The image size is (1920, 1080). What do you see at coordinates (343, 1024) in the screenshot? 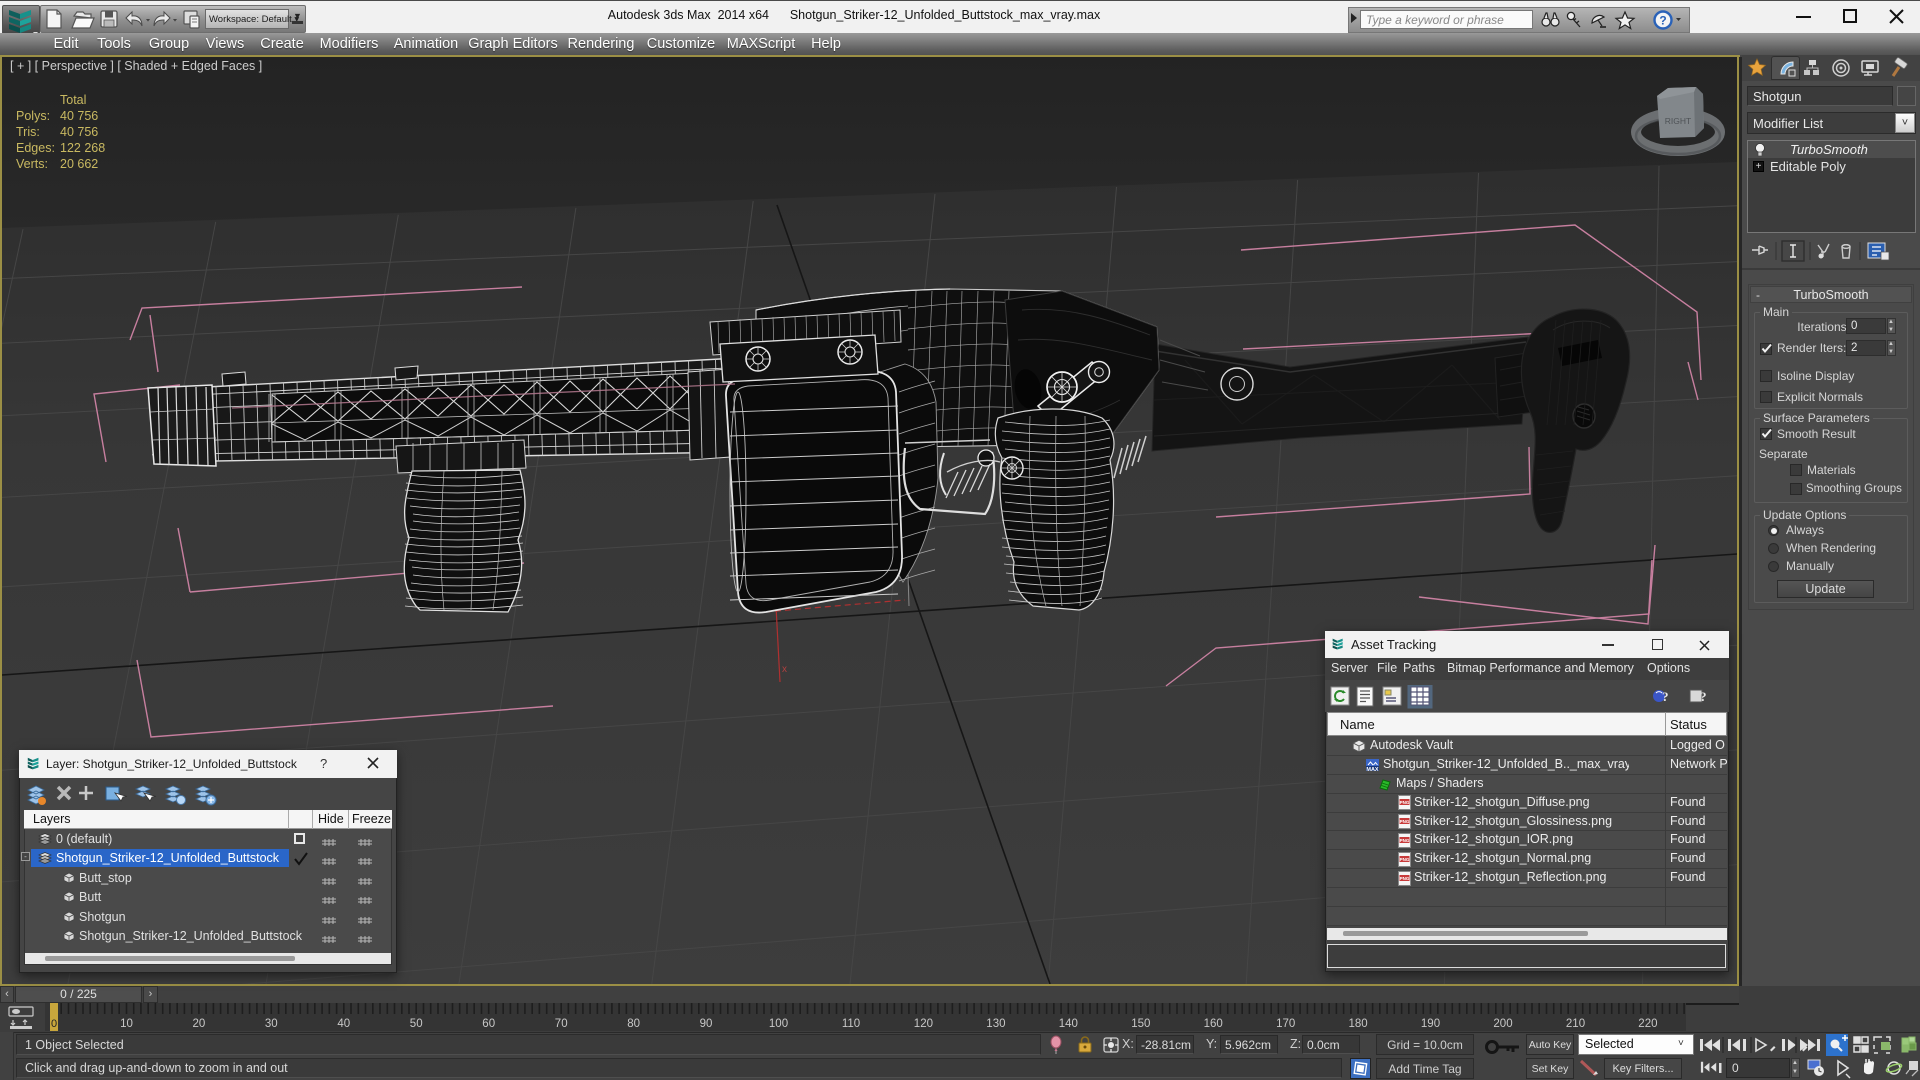
I see `svg-text: 40` at bounding box center [343, 1024].